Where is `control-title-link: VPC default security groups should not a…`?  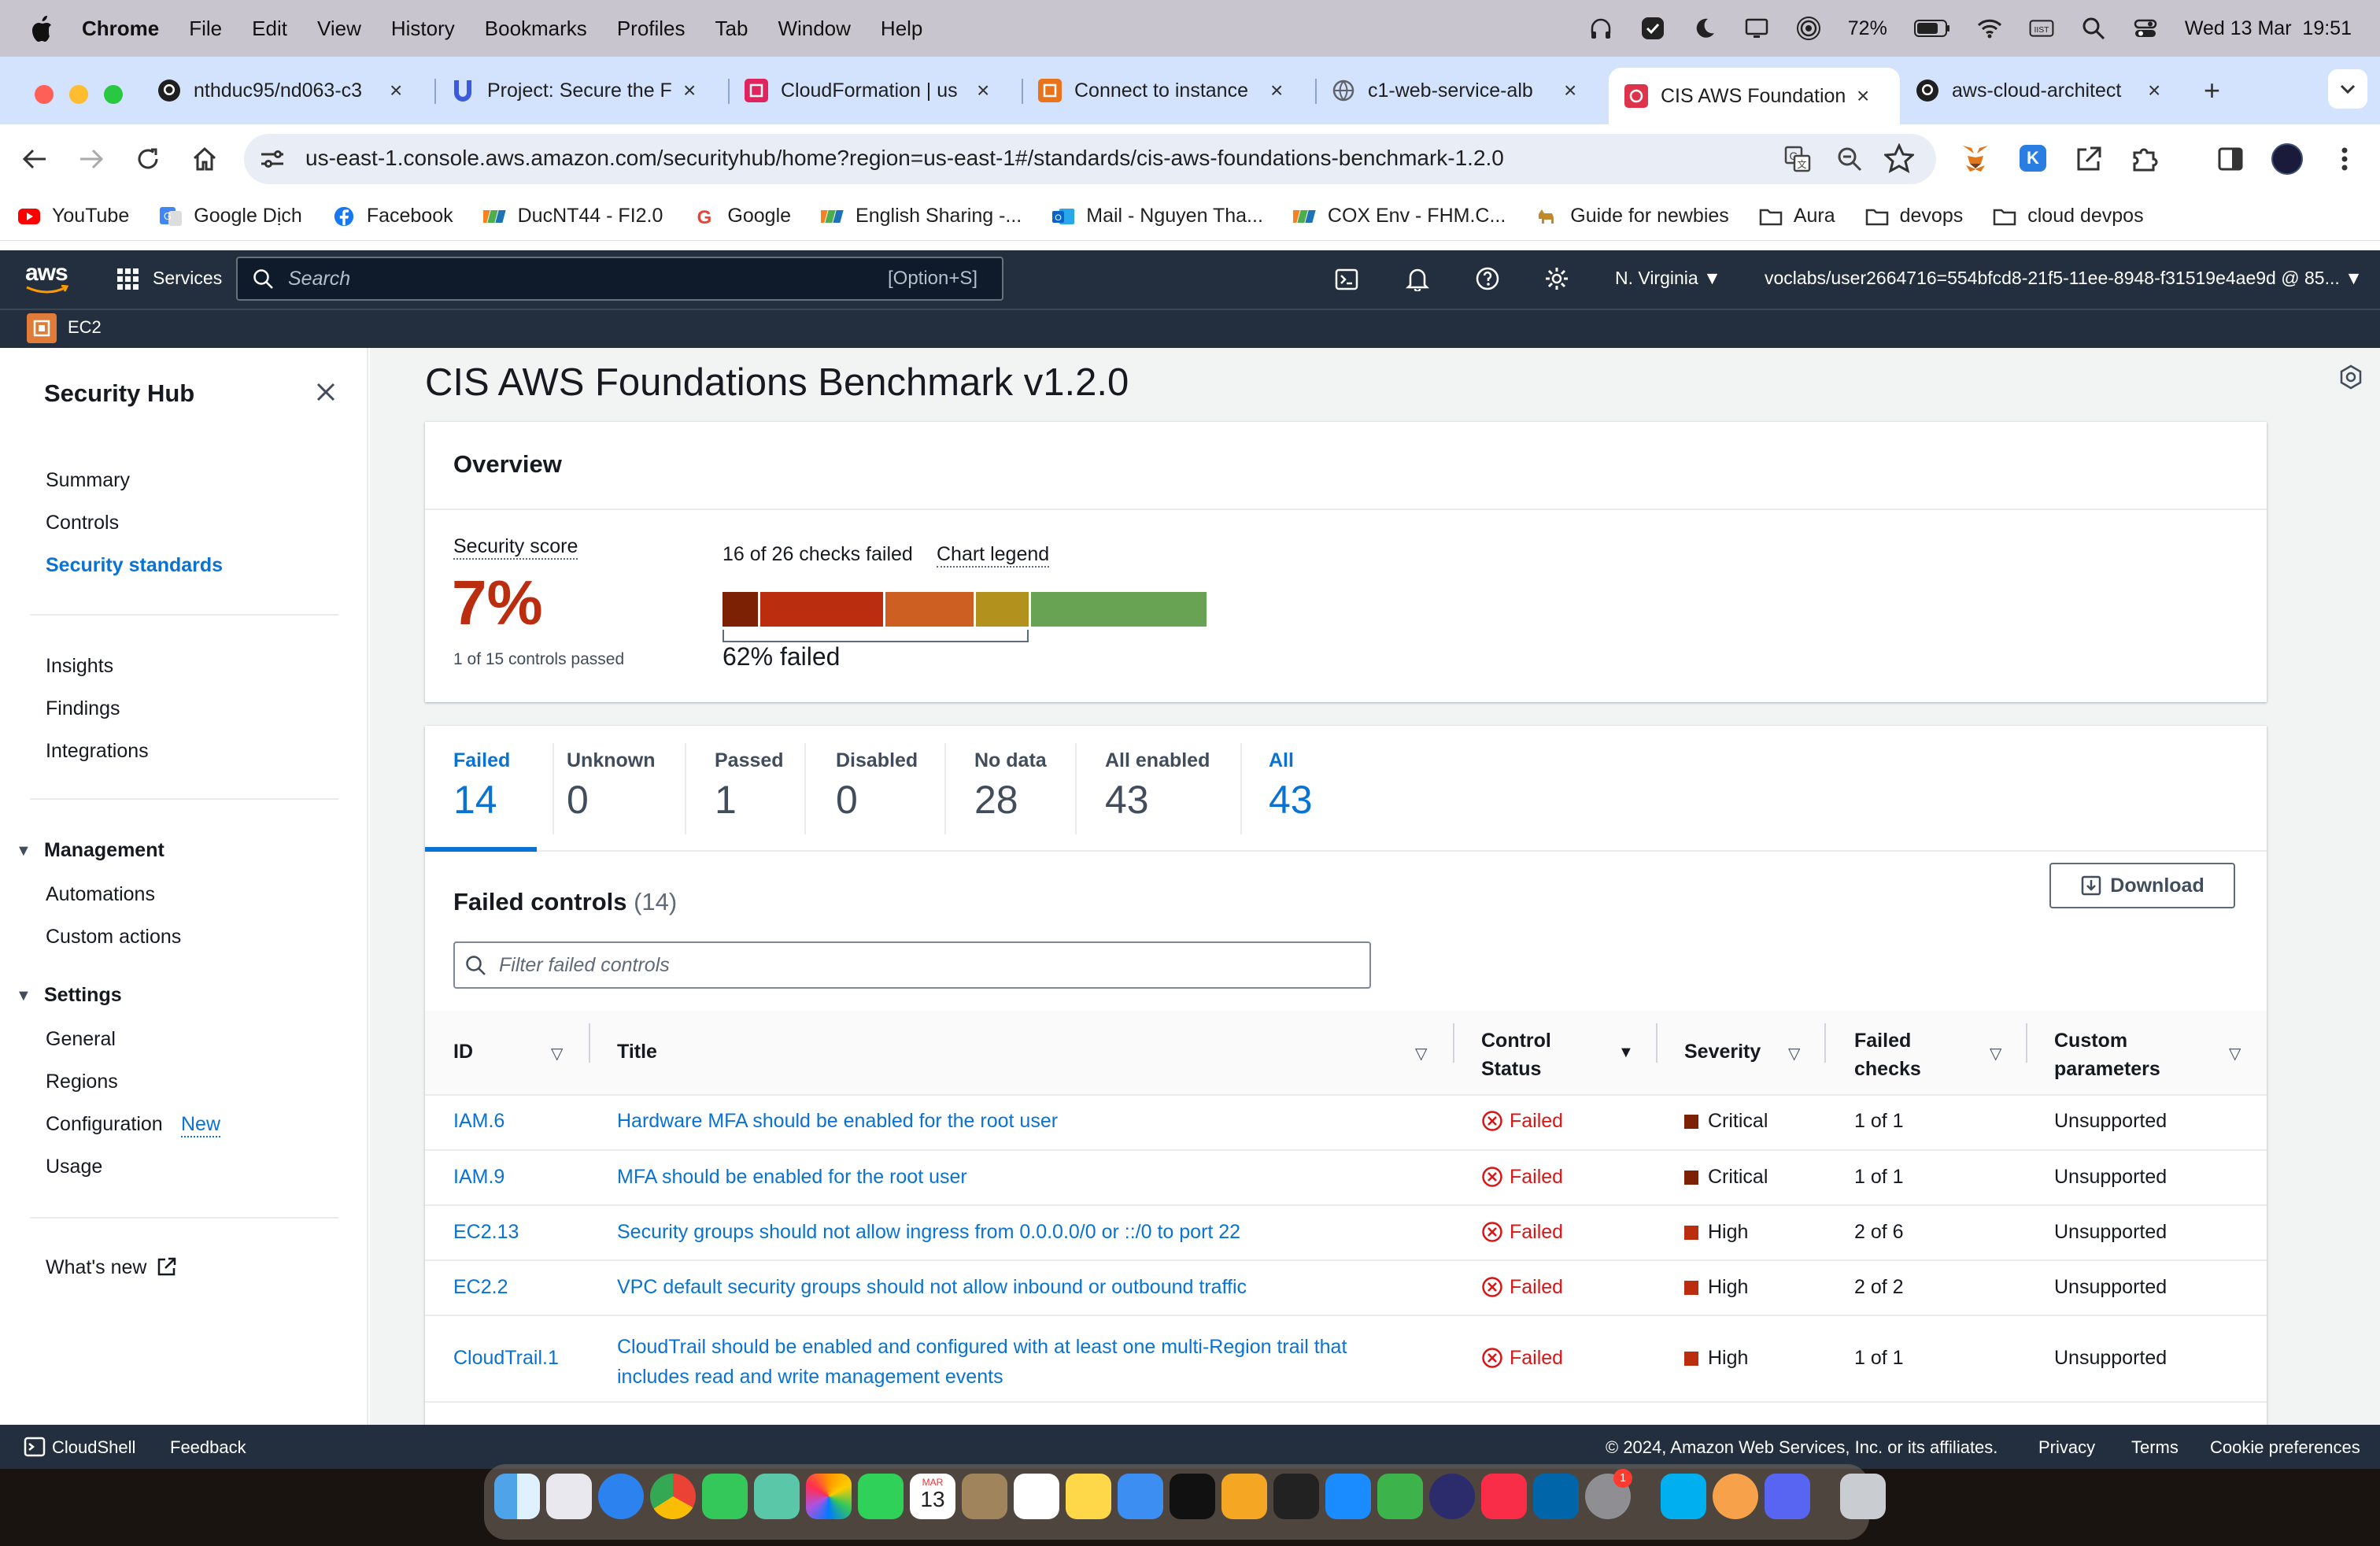
control-title-link: VPC default security groups should not a… is located at coordinates (932, 1287).